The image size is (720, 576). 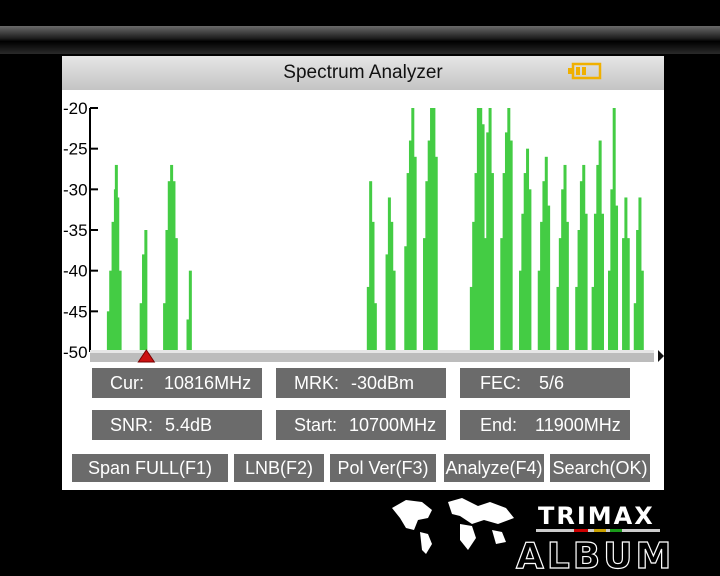 What do you see at coordinates (150, 468) in the screenshot?
I see `span-full-button: Span FULL(F1)` at bounding box center [150, 468].